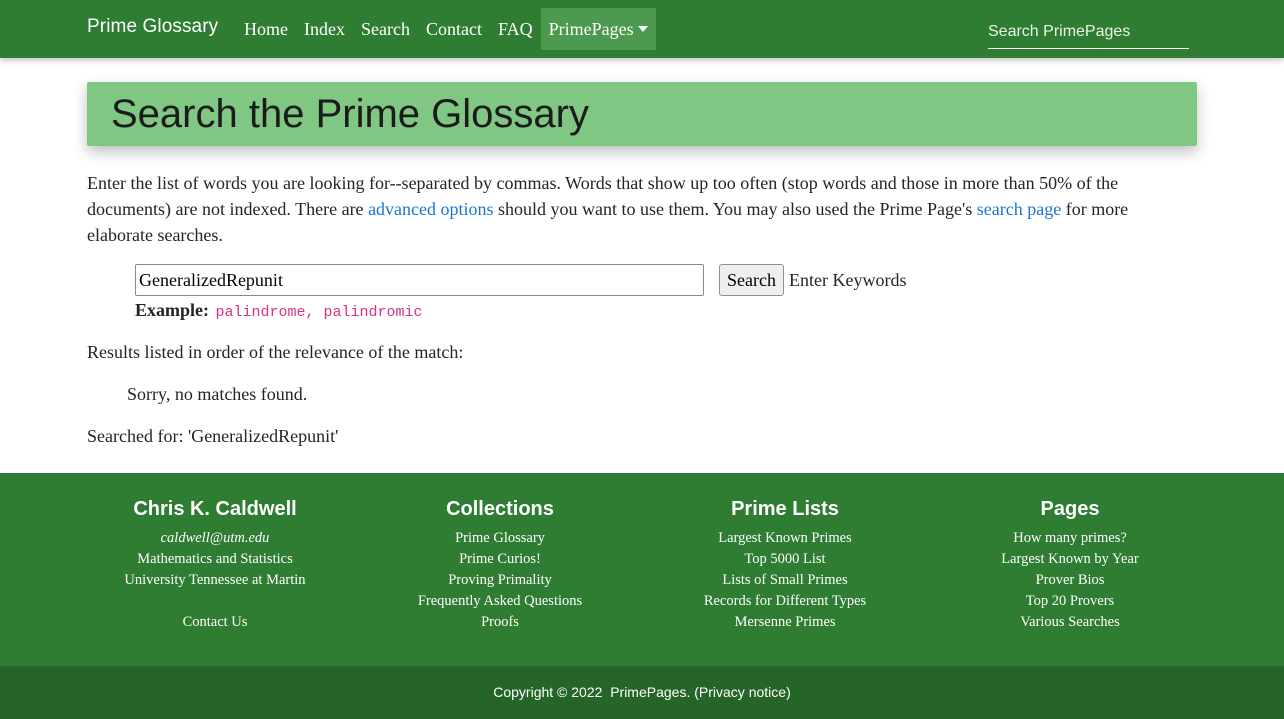 The height and width of the screenshot is (719, 1284). What do you see at coordinates (419, 280) in the screenshot?
I see `keyword-input` at bounding box center [419, 280].